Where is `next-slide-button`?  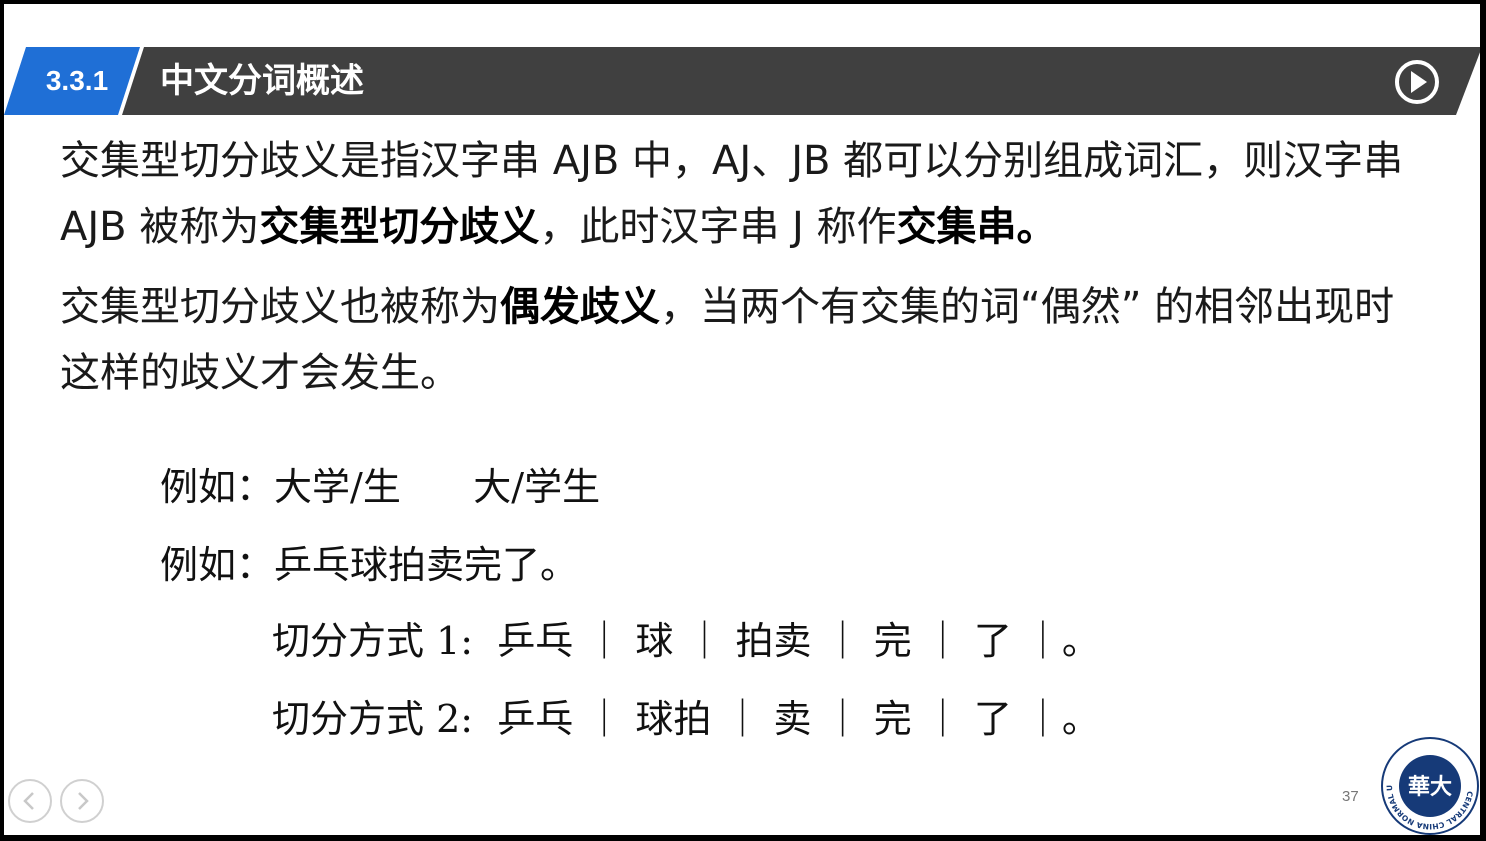
next-slide-button is located at coordinates (82, 801).